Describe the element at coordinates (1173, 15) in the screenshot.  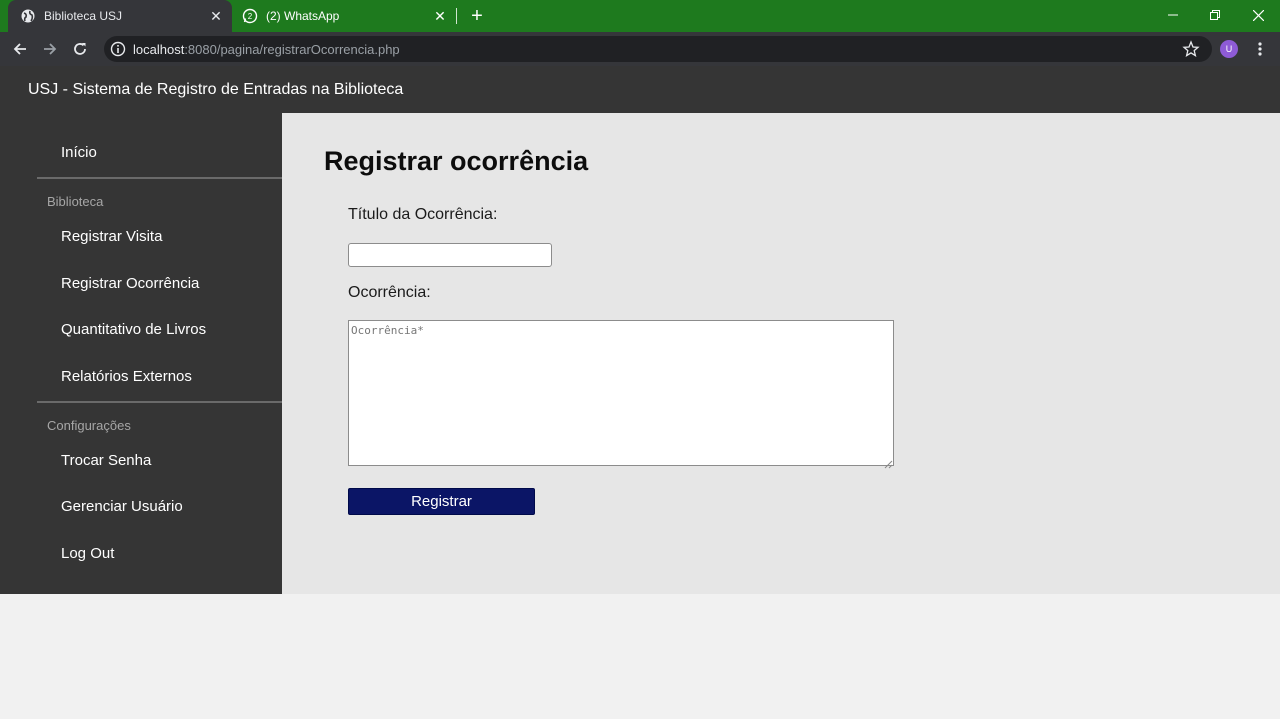
I see `minimize-icon` at that location.